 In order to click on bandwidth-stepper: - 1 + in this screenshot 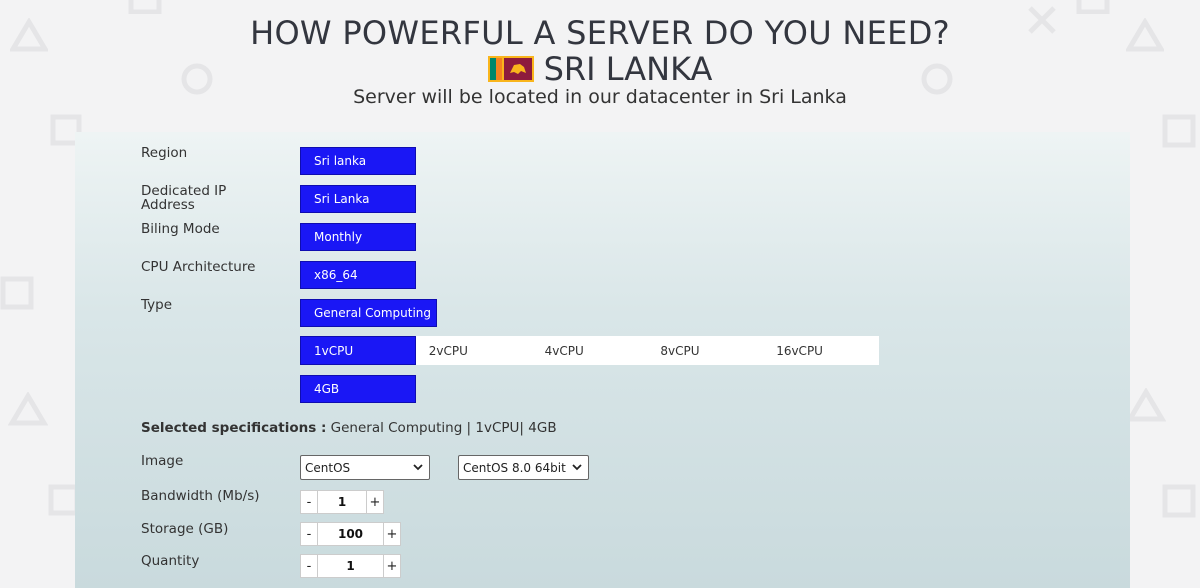, I will do `click(342, 502)`.